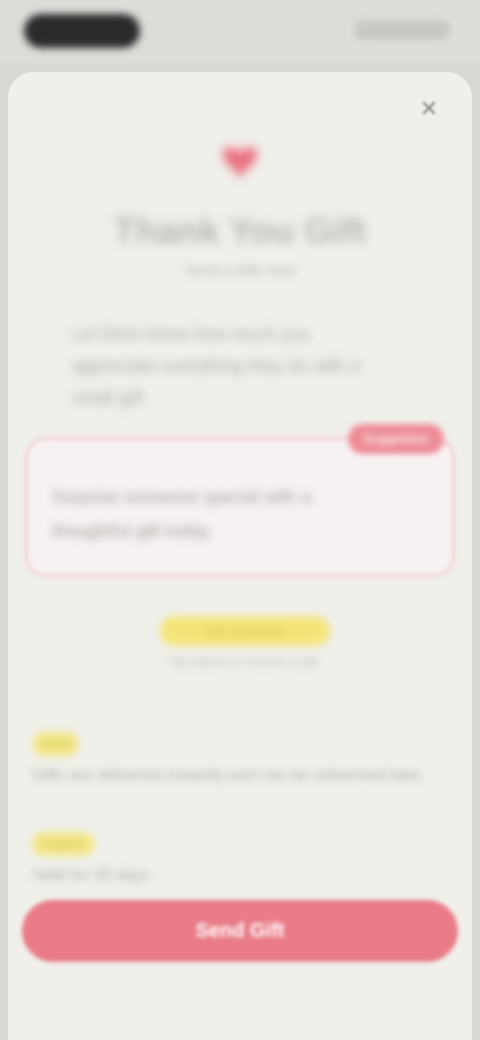 Image resolution: width=480 pixels, height=1040 pixels. What do you see at coordinates (240, 161) in the screenshot?
I see `heart-icon` at bounding box center [240, 161].